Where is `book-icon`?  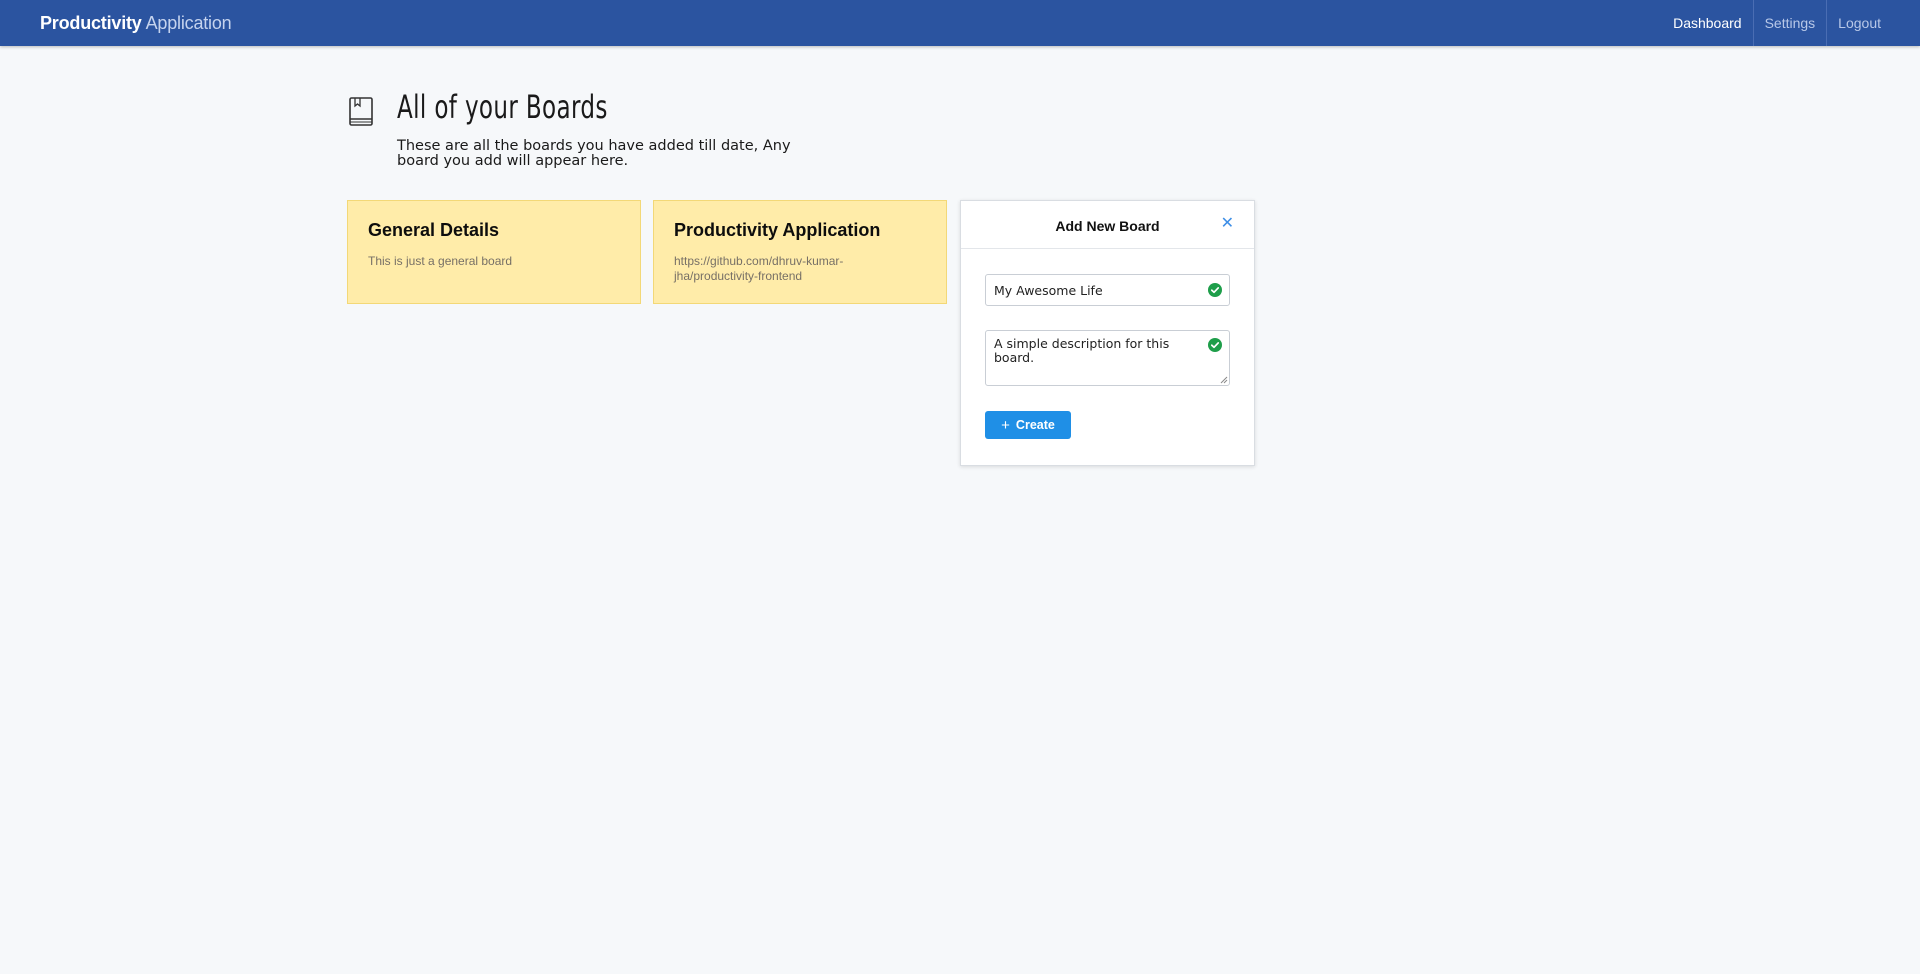 book-icon is located at coordinates (361, 111).